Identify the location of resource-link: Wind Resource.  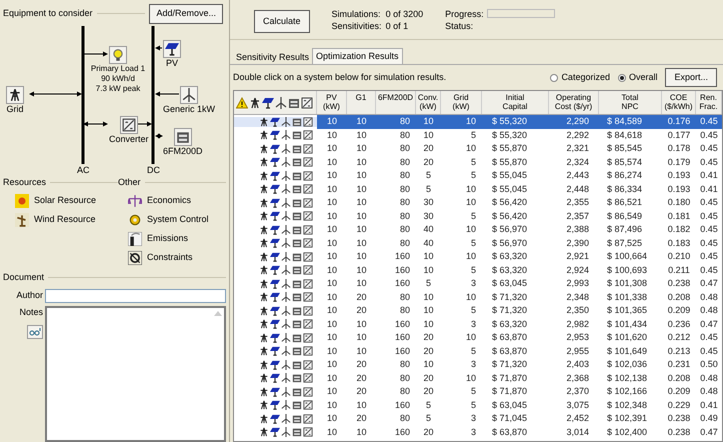
(66, 220).